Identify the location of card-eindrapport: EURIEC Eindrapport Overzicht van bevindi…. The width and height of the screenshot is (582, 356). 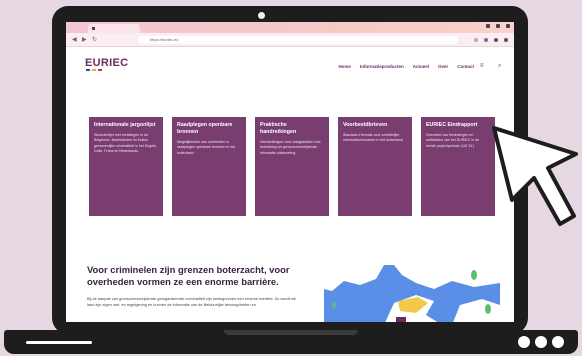
(458, 166).